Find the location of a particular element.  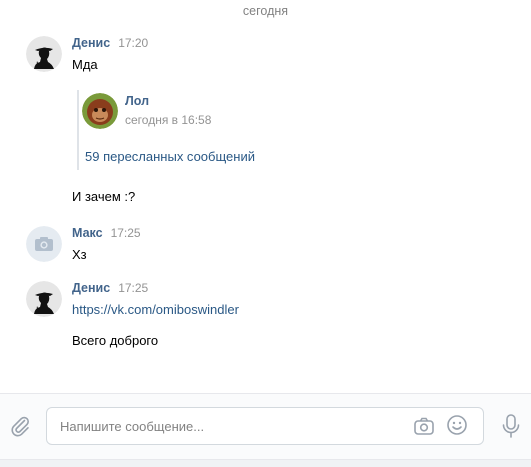

message-time: 17:20 is located at coordinates (133, 43).